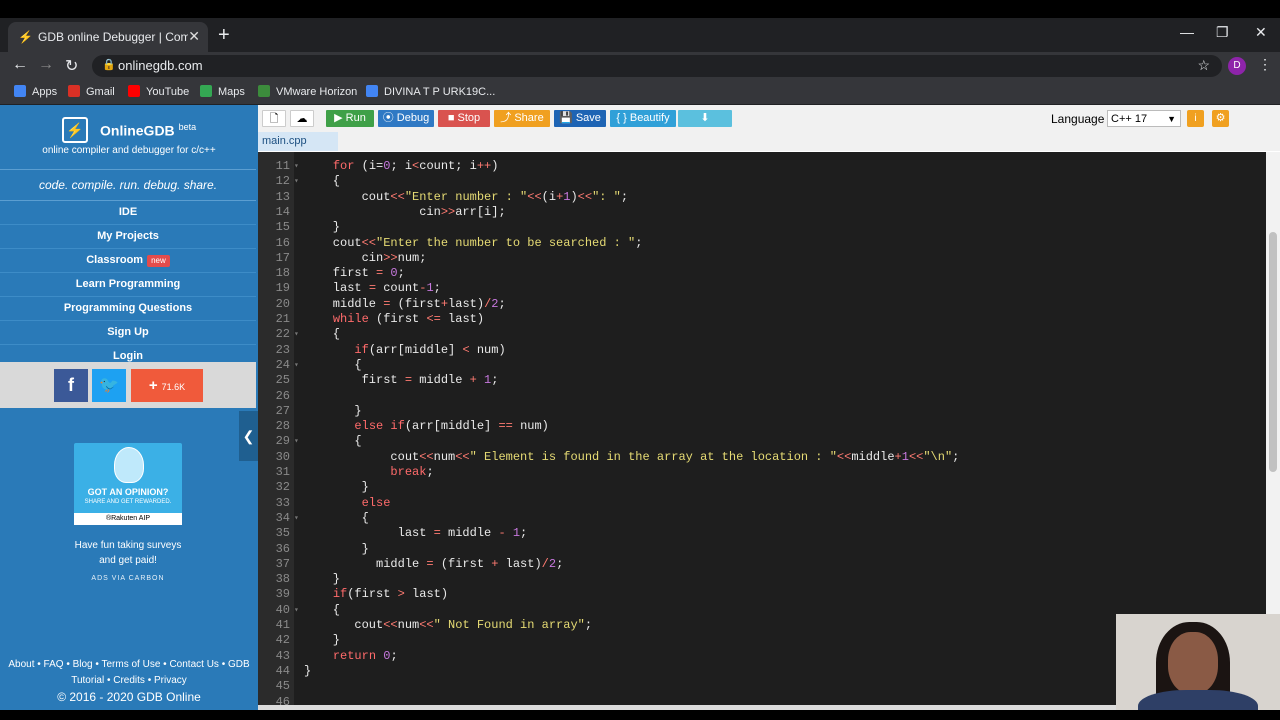  What do you see at coordinates (109, 385) in the screenshot?
I see `twitter-share-button: 🐦` at bounding box center [109, 385].